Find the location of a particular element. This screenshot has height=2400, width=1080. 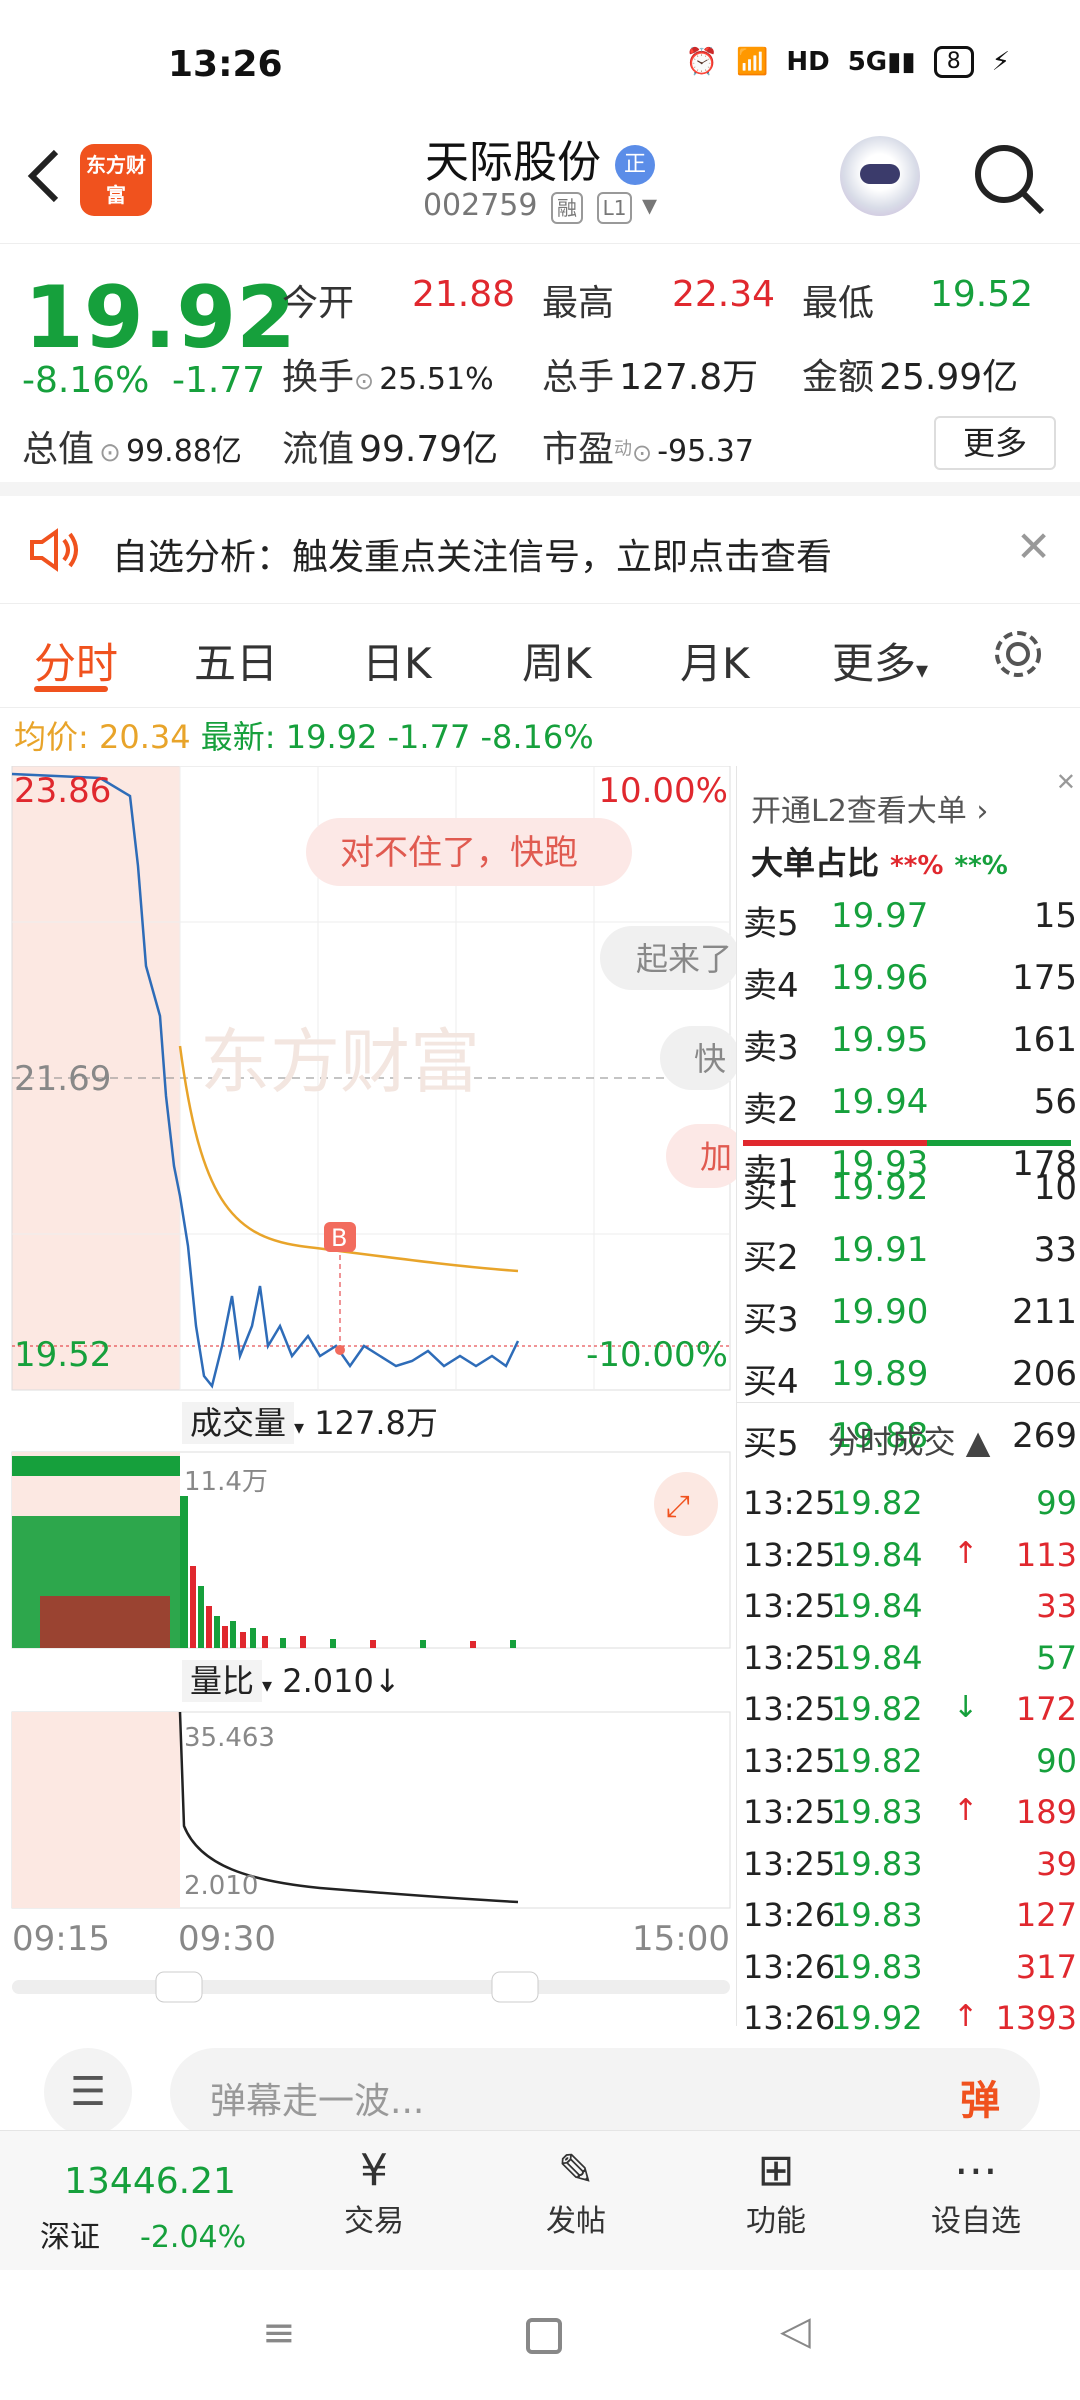

danmu-input: 弹幕走一波... 弹 is located at coordinates (605, 2093).